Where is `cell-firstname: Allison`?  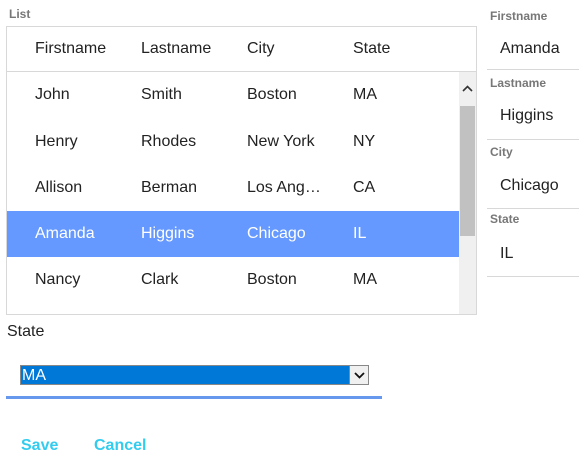
cell-firstname: Allison is located at coordinates (59, 187).